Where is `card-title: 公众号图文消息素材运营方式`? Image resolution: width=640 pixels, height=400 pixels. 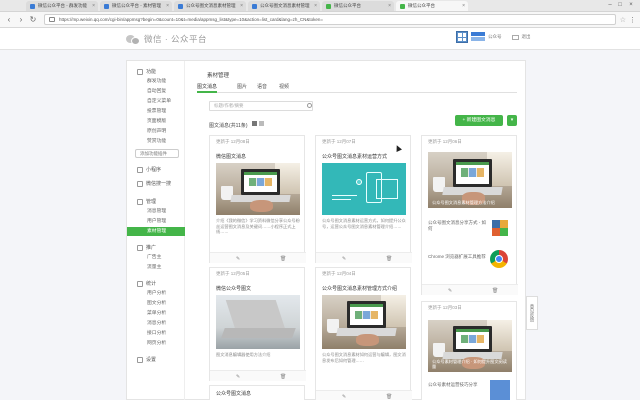 card-title: 公众号图文消息素材运营方式 is located at coordinates (364, 156).